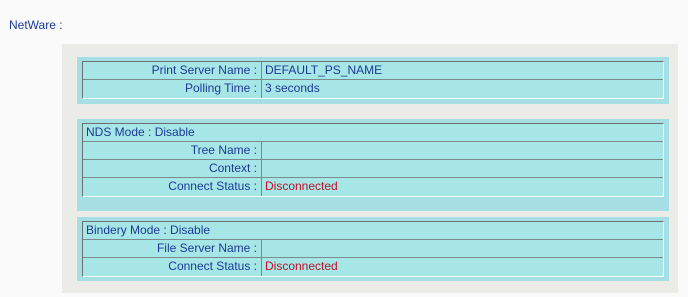  I want to click on context-value, so click(462, 168).